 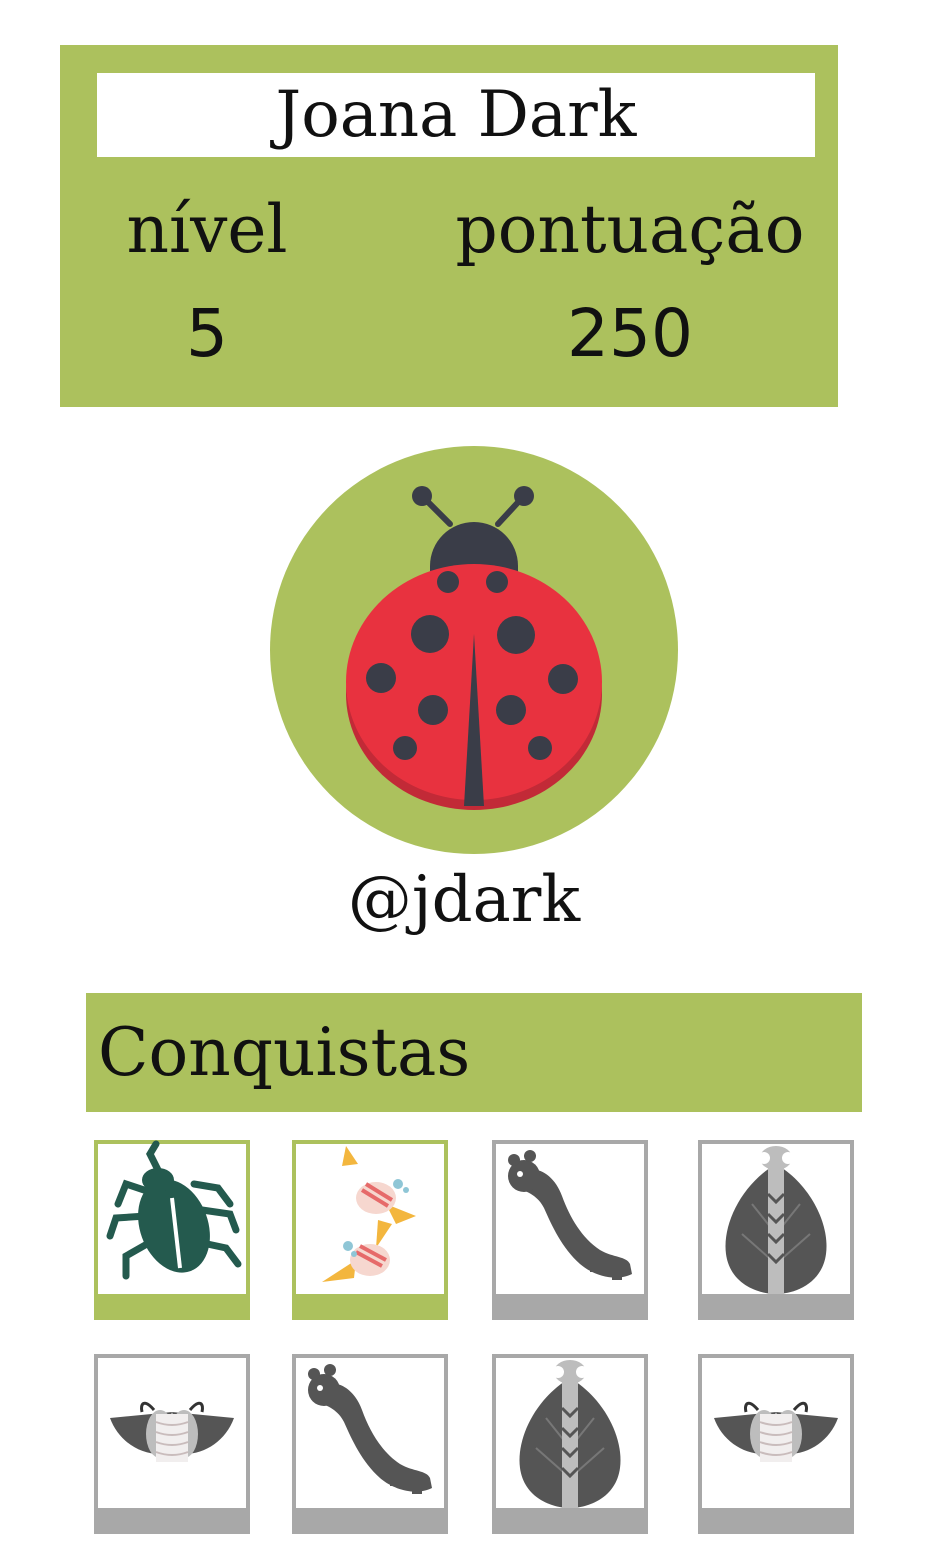 I want to click on score-value: 250, so click(x=630, y=333).